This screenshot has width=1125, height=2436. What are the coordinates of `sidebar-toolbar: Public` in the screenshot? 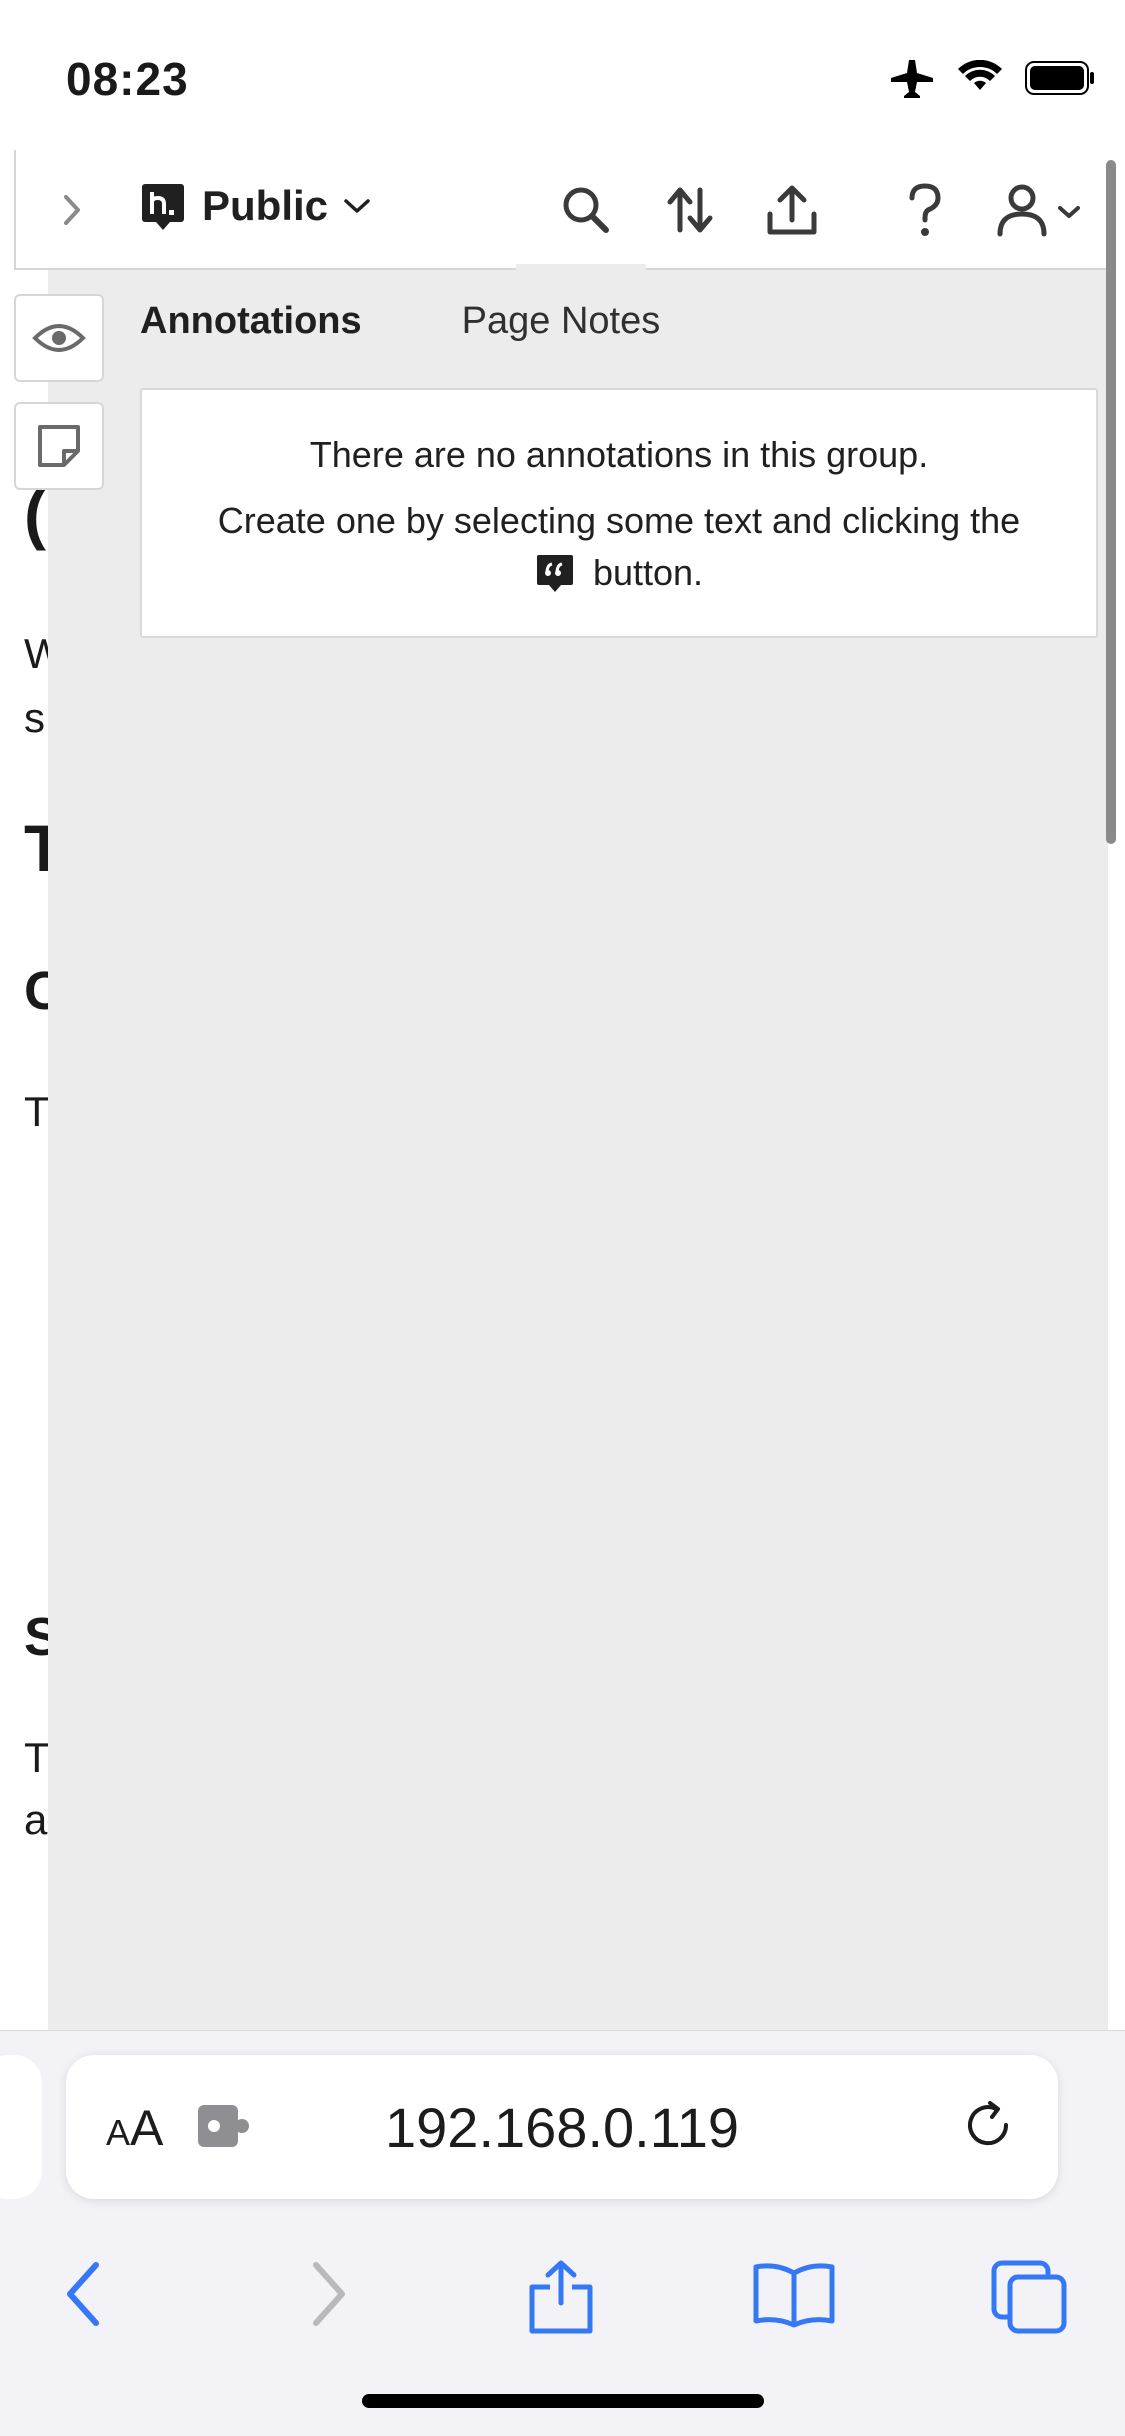 It's located at (561, 211).